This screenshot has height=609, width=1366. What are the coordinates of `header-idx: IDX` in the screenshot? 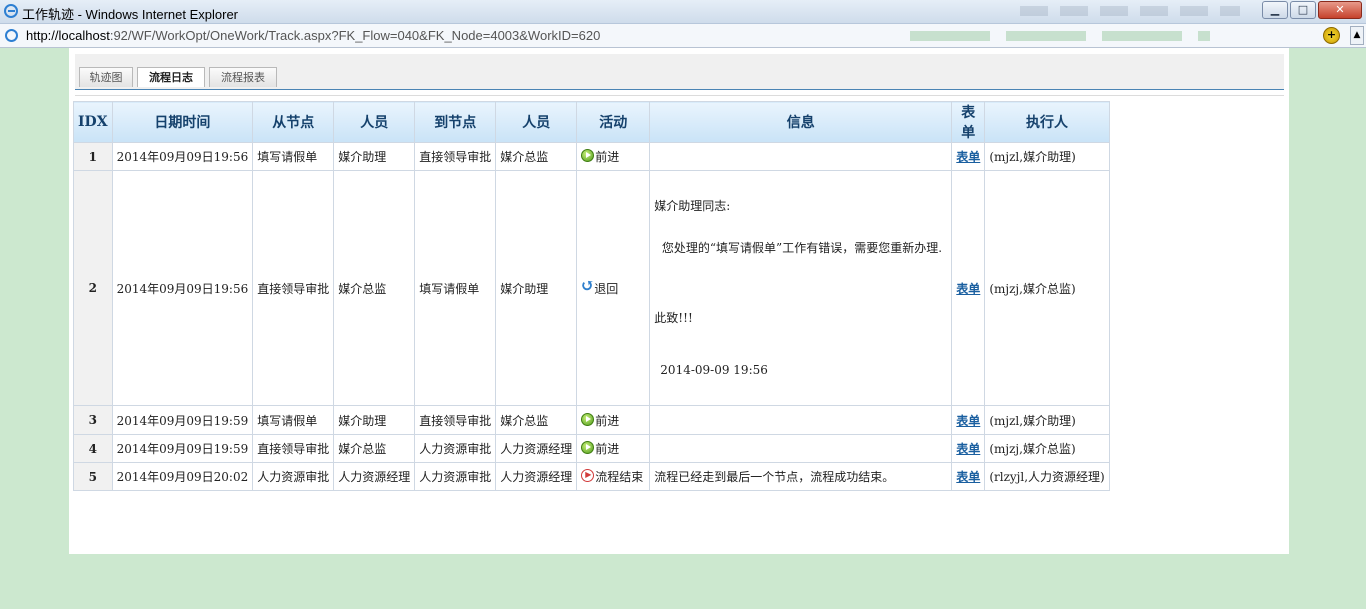 It's located at (93, 122).